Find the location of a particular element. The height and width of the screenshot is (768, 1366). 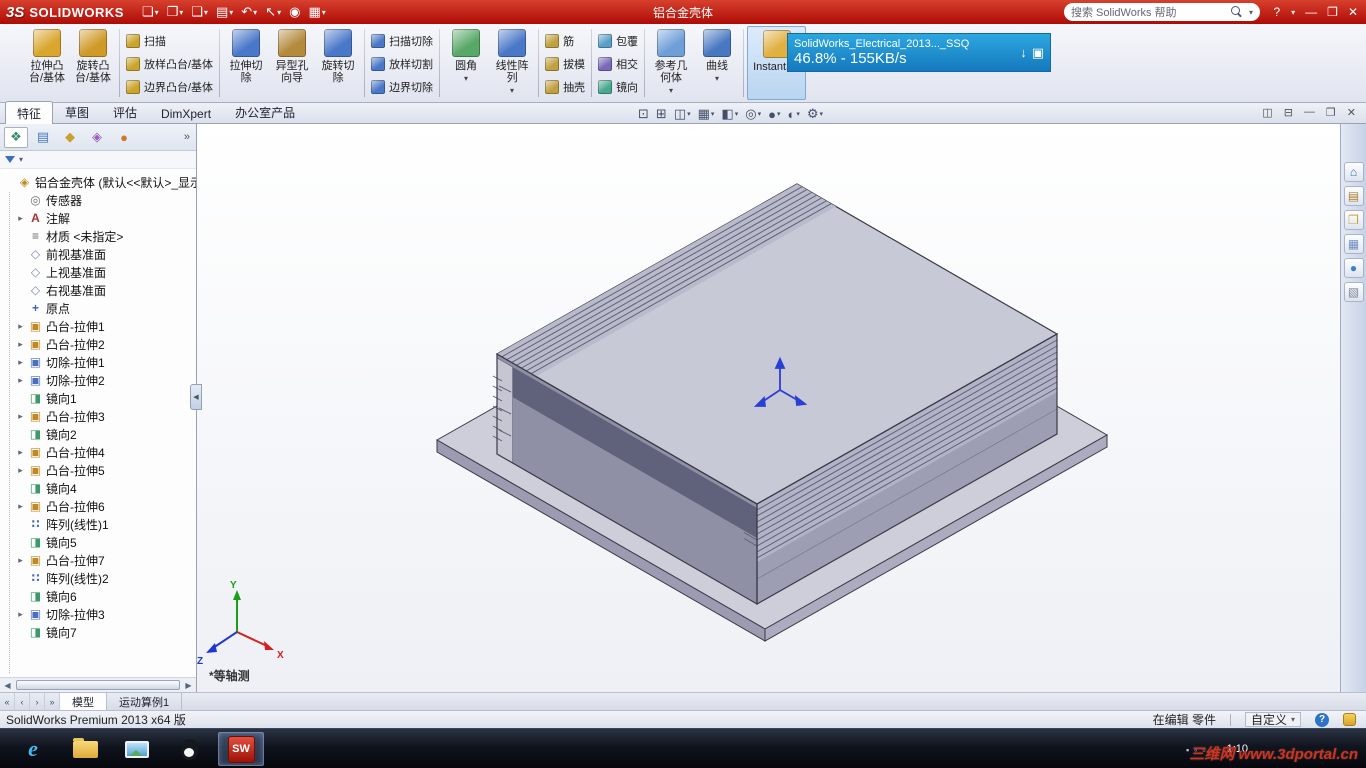

tree-item: ◇ 上视基准面 is located at coordinates (99, 272).